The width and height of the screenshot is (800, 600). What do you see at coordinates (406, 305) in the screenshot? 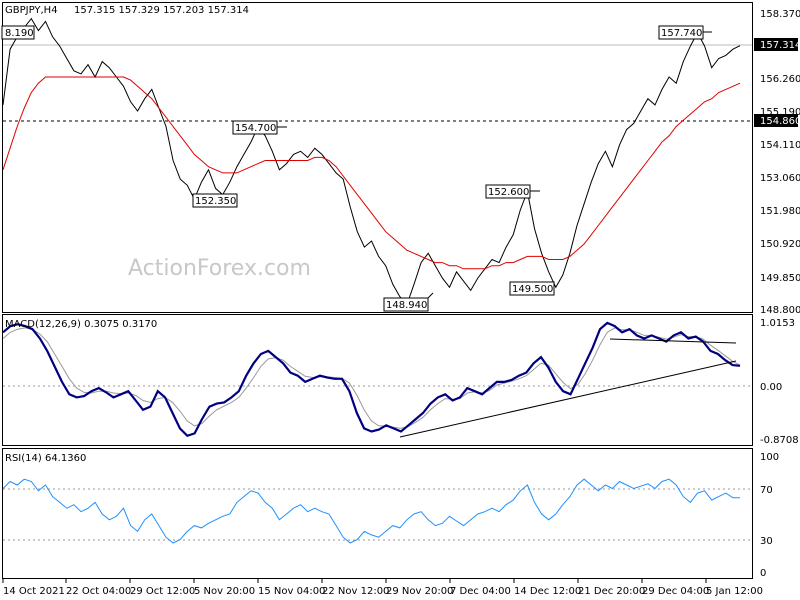
I see `price-label-148940-text: 148.940` at bounding box center [406, 305].